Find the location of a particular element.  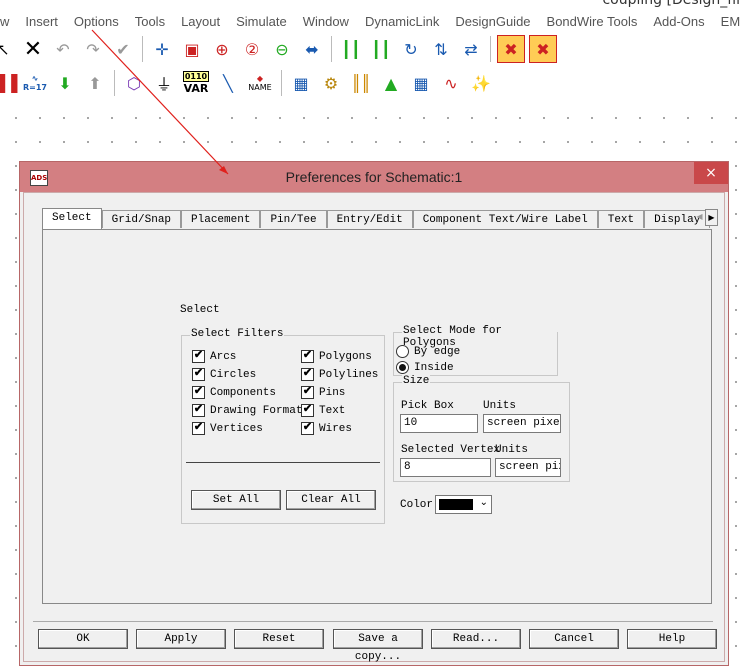

port-icon: ⬡ is located at coordinates (134, 83).